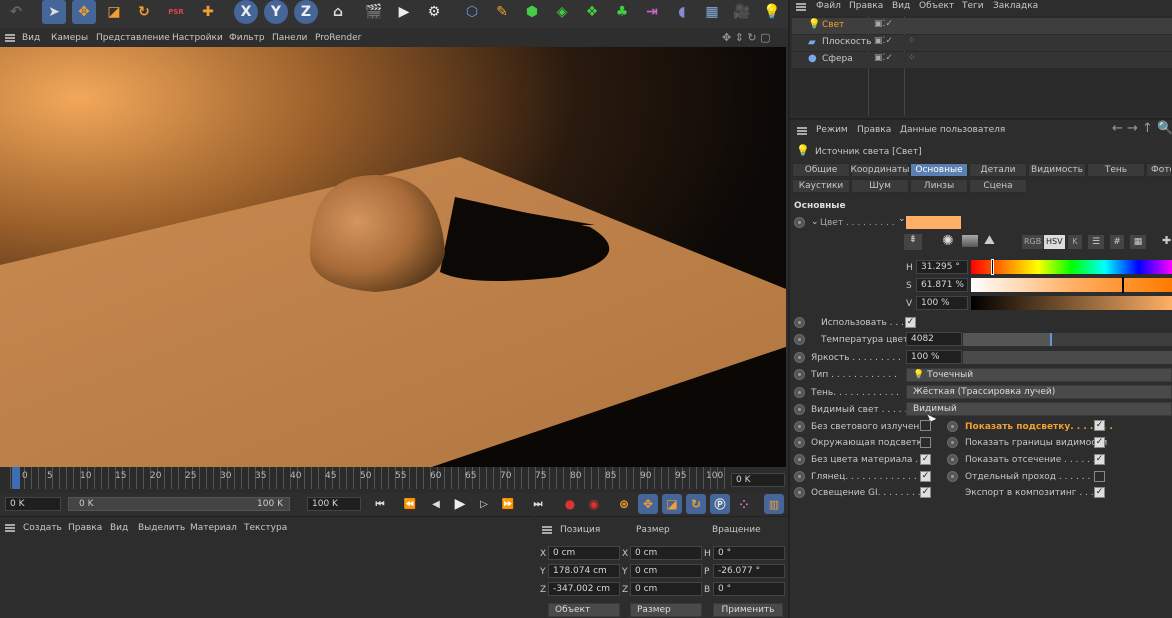 The image size is (1172, 618). Describe the element at coordinates (114, 12) in the screenshot. I see `scale-tool-icon: ◪` at that location.